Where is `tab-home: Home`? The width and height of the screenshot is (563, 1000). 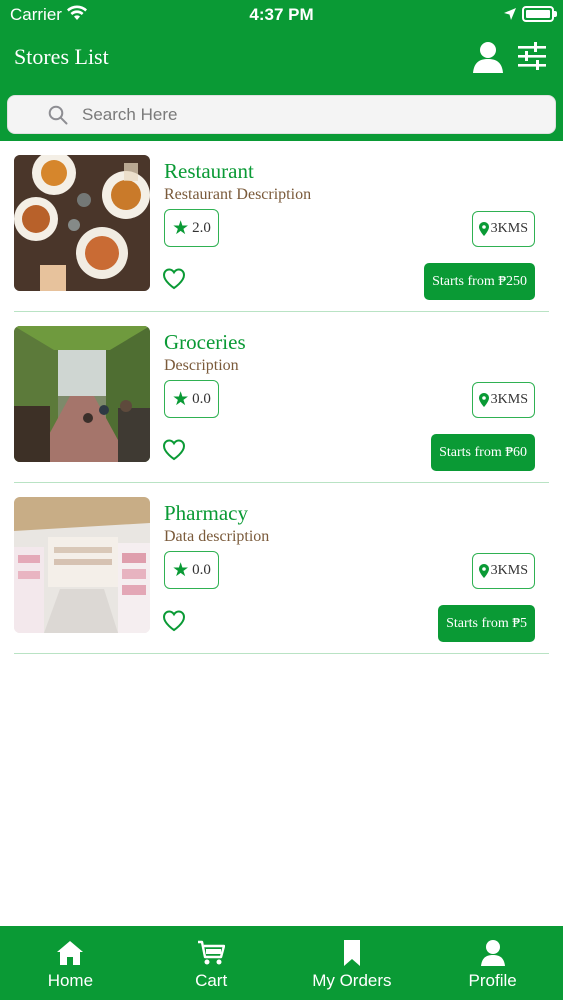
tab-home: Home is located at coordinates (70, 963).